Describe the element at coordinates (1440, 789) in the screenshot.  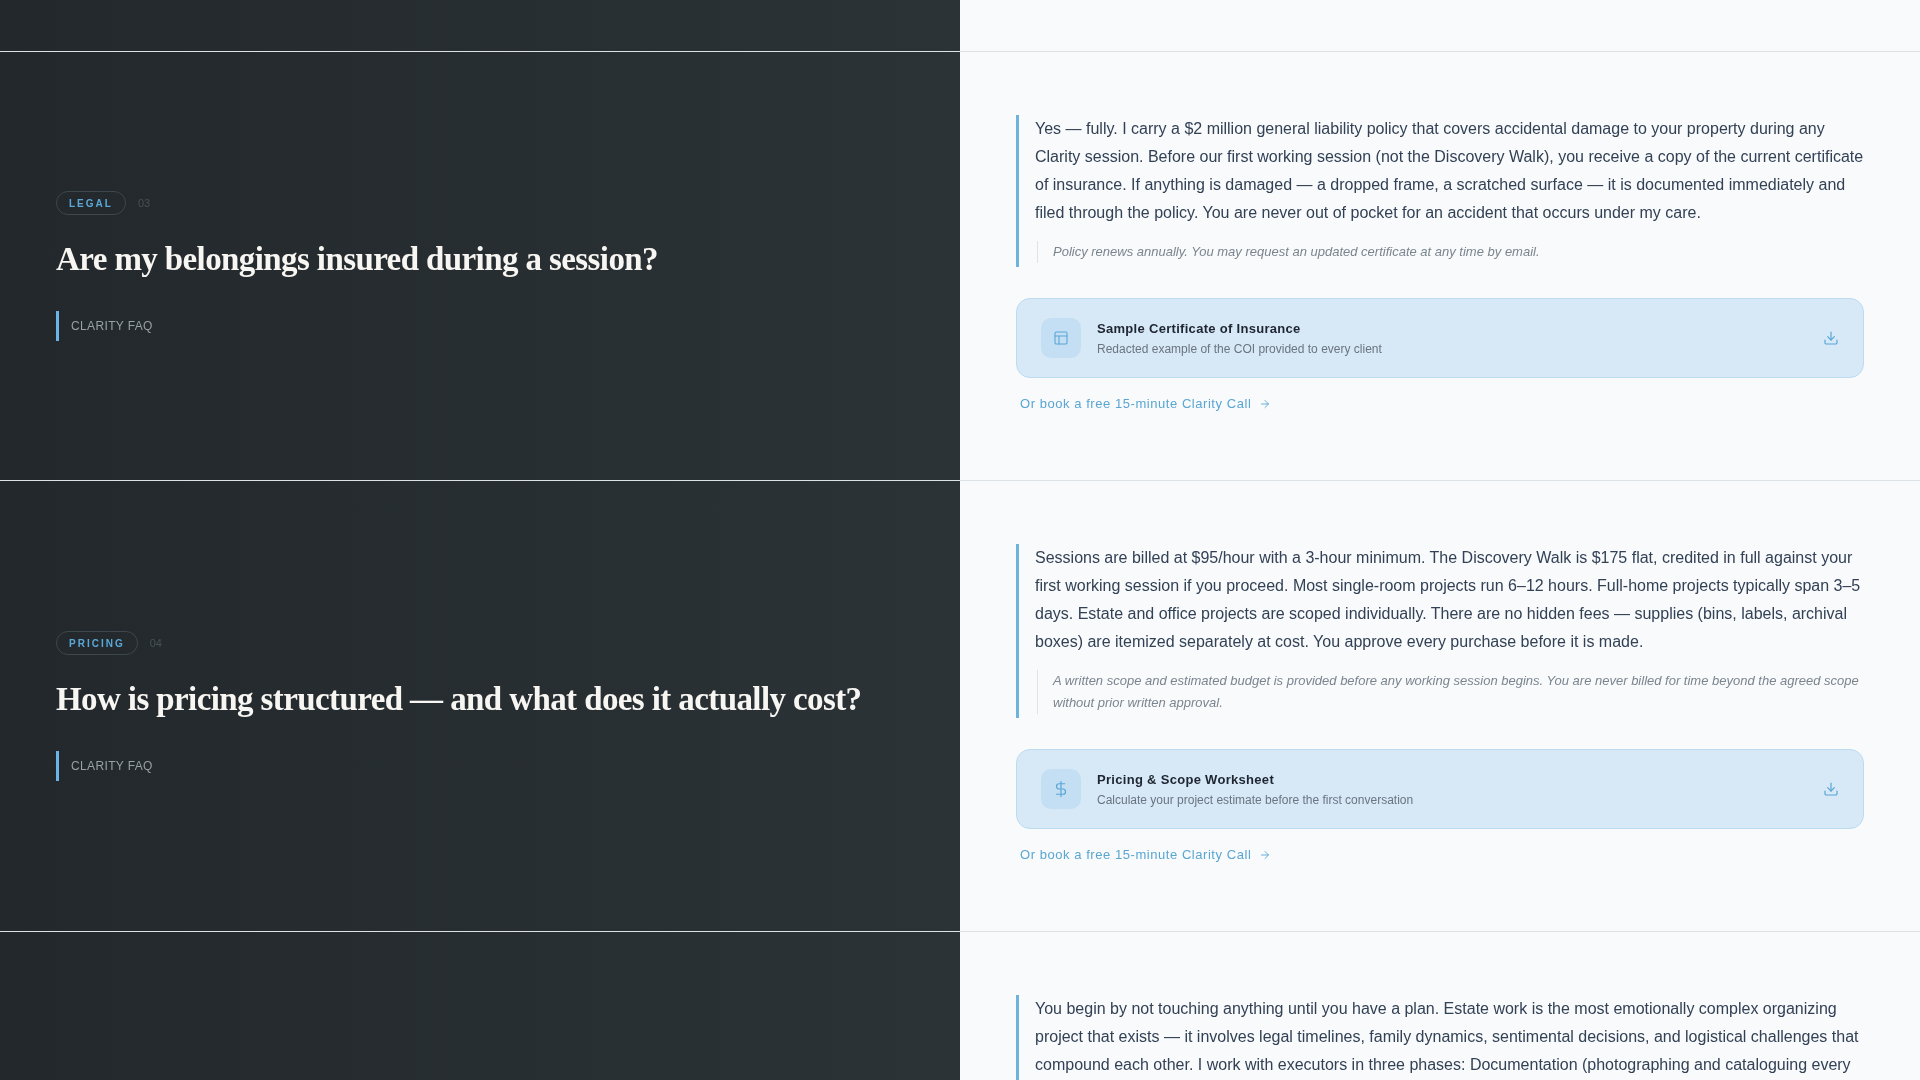
I see `download-card: Pricing & Scope Worksheet Calculate your project estimate before the first conversation` at that location.